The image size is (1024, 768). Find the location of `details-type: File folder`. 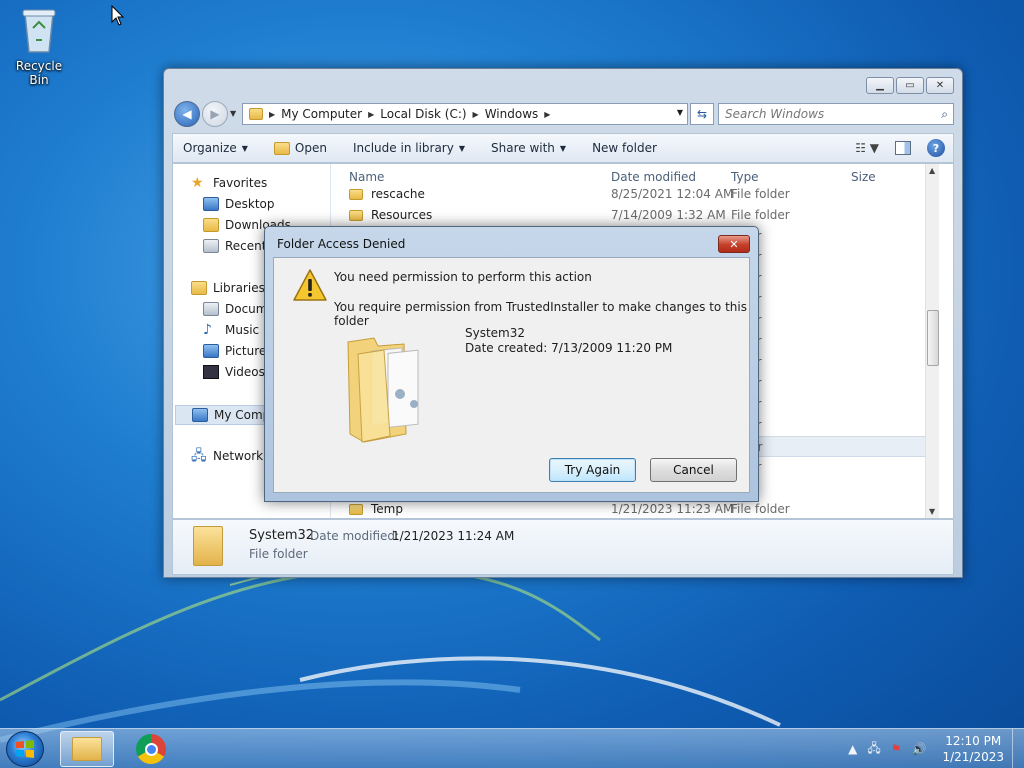

details-type: File folder is located at coordinates (278, 554).